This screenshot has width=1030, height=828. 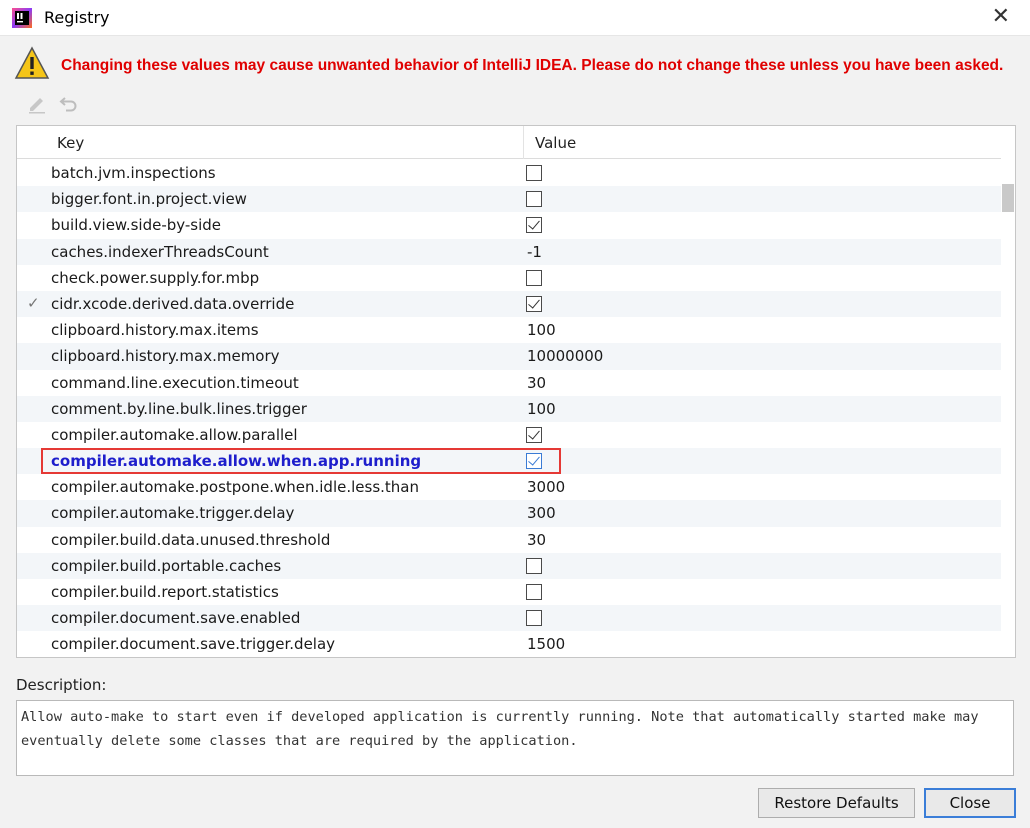 I want to click on table-row: compiler.document.save.enabled, so click(x=509, y=618).